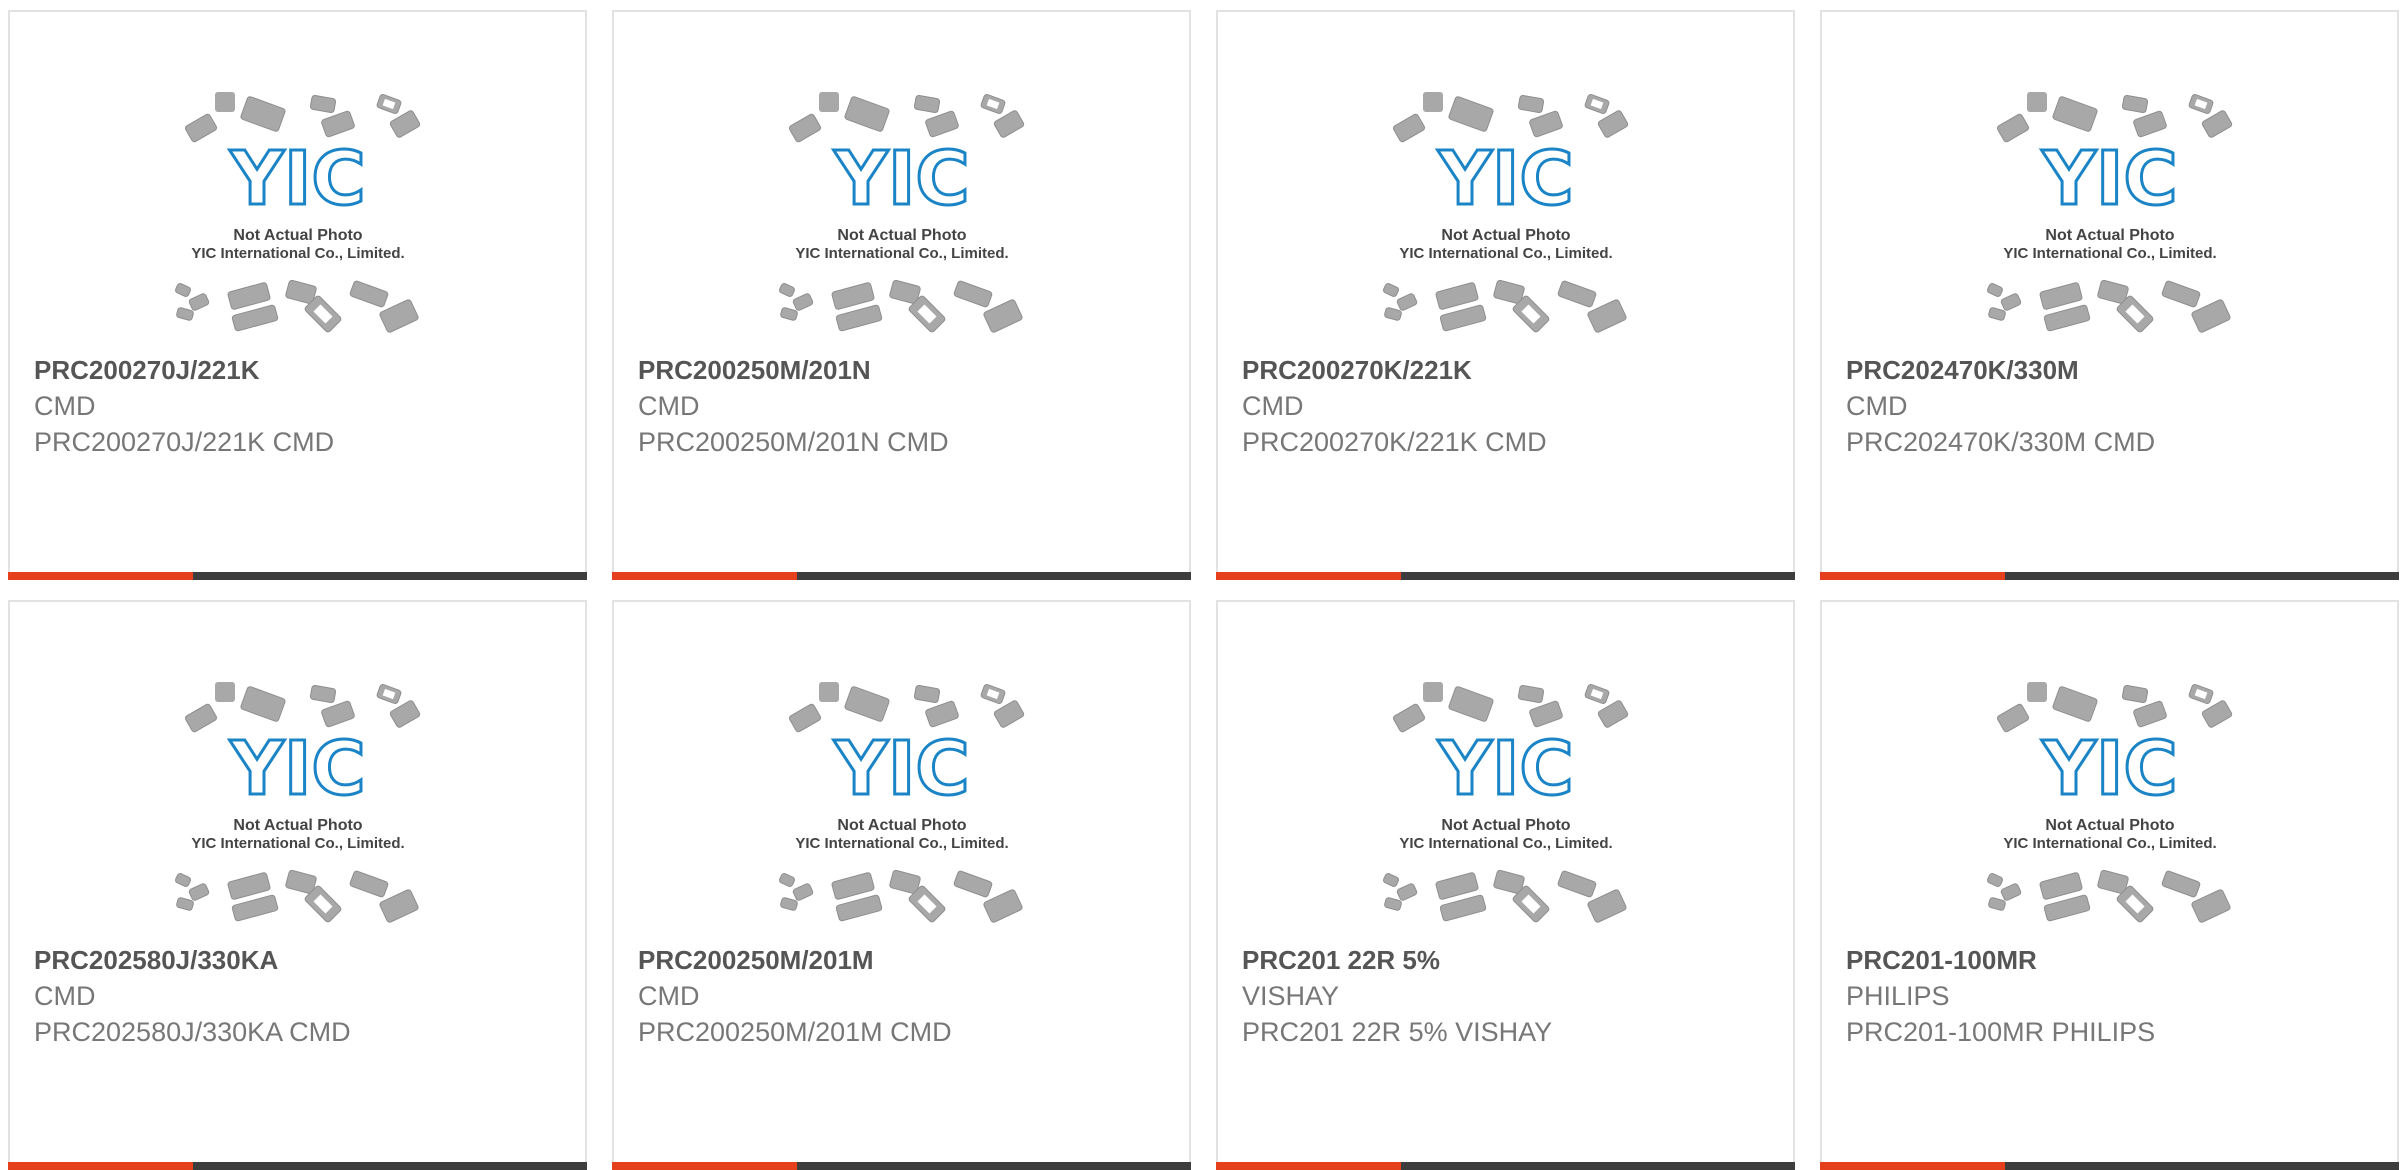 The width and height of the screenshot is (2400, 1170). Describe the element at coordinates (793, 442) in the screenshot. I see `product-description: PRC200250M/201N CMD` at that location.